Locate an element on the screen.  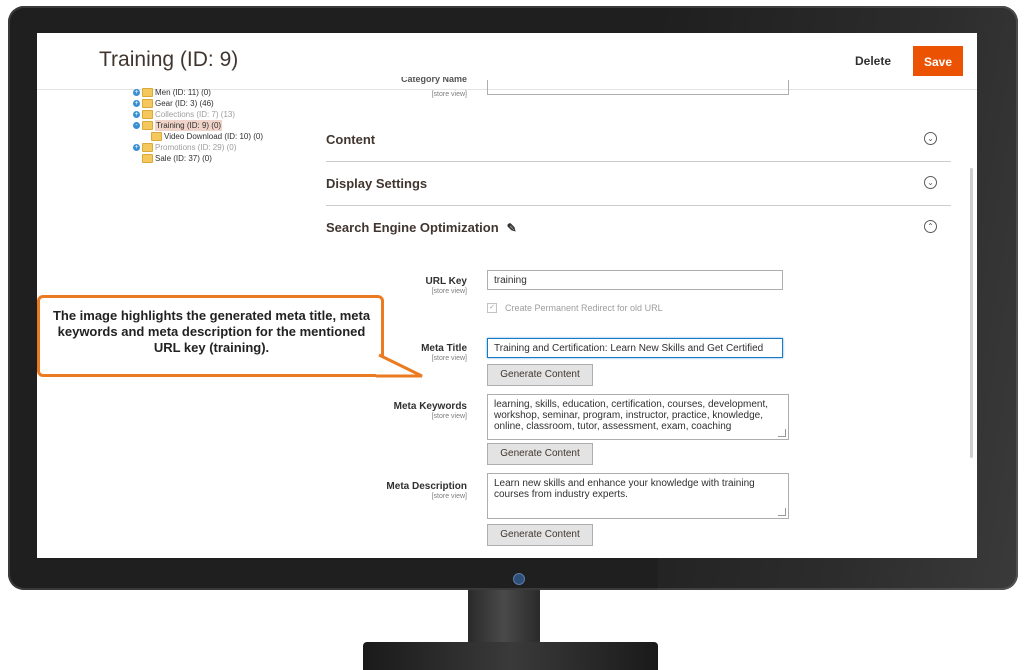
section-content-title: Content is located at coordinates (351, 139).